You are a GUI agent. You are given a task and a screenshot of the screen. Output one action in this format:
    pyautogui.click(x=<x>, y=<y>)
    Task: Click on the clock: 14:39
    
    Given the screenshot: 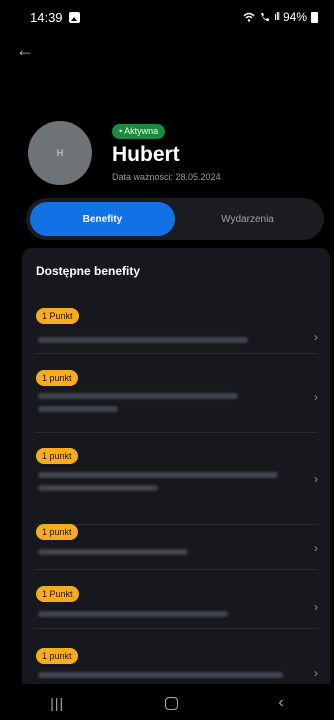 What is the action you would take?
    pyautogui.click(x=46, y=17)
    